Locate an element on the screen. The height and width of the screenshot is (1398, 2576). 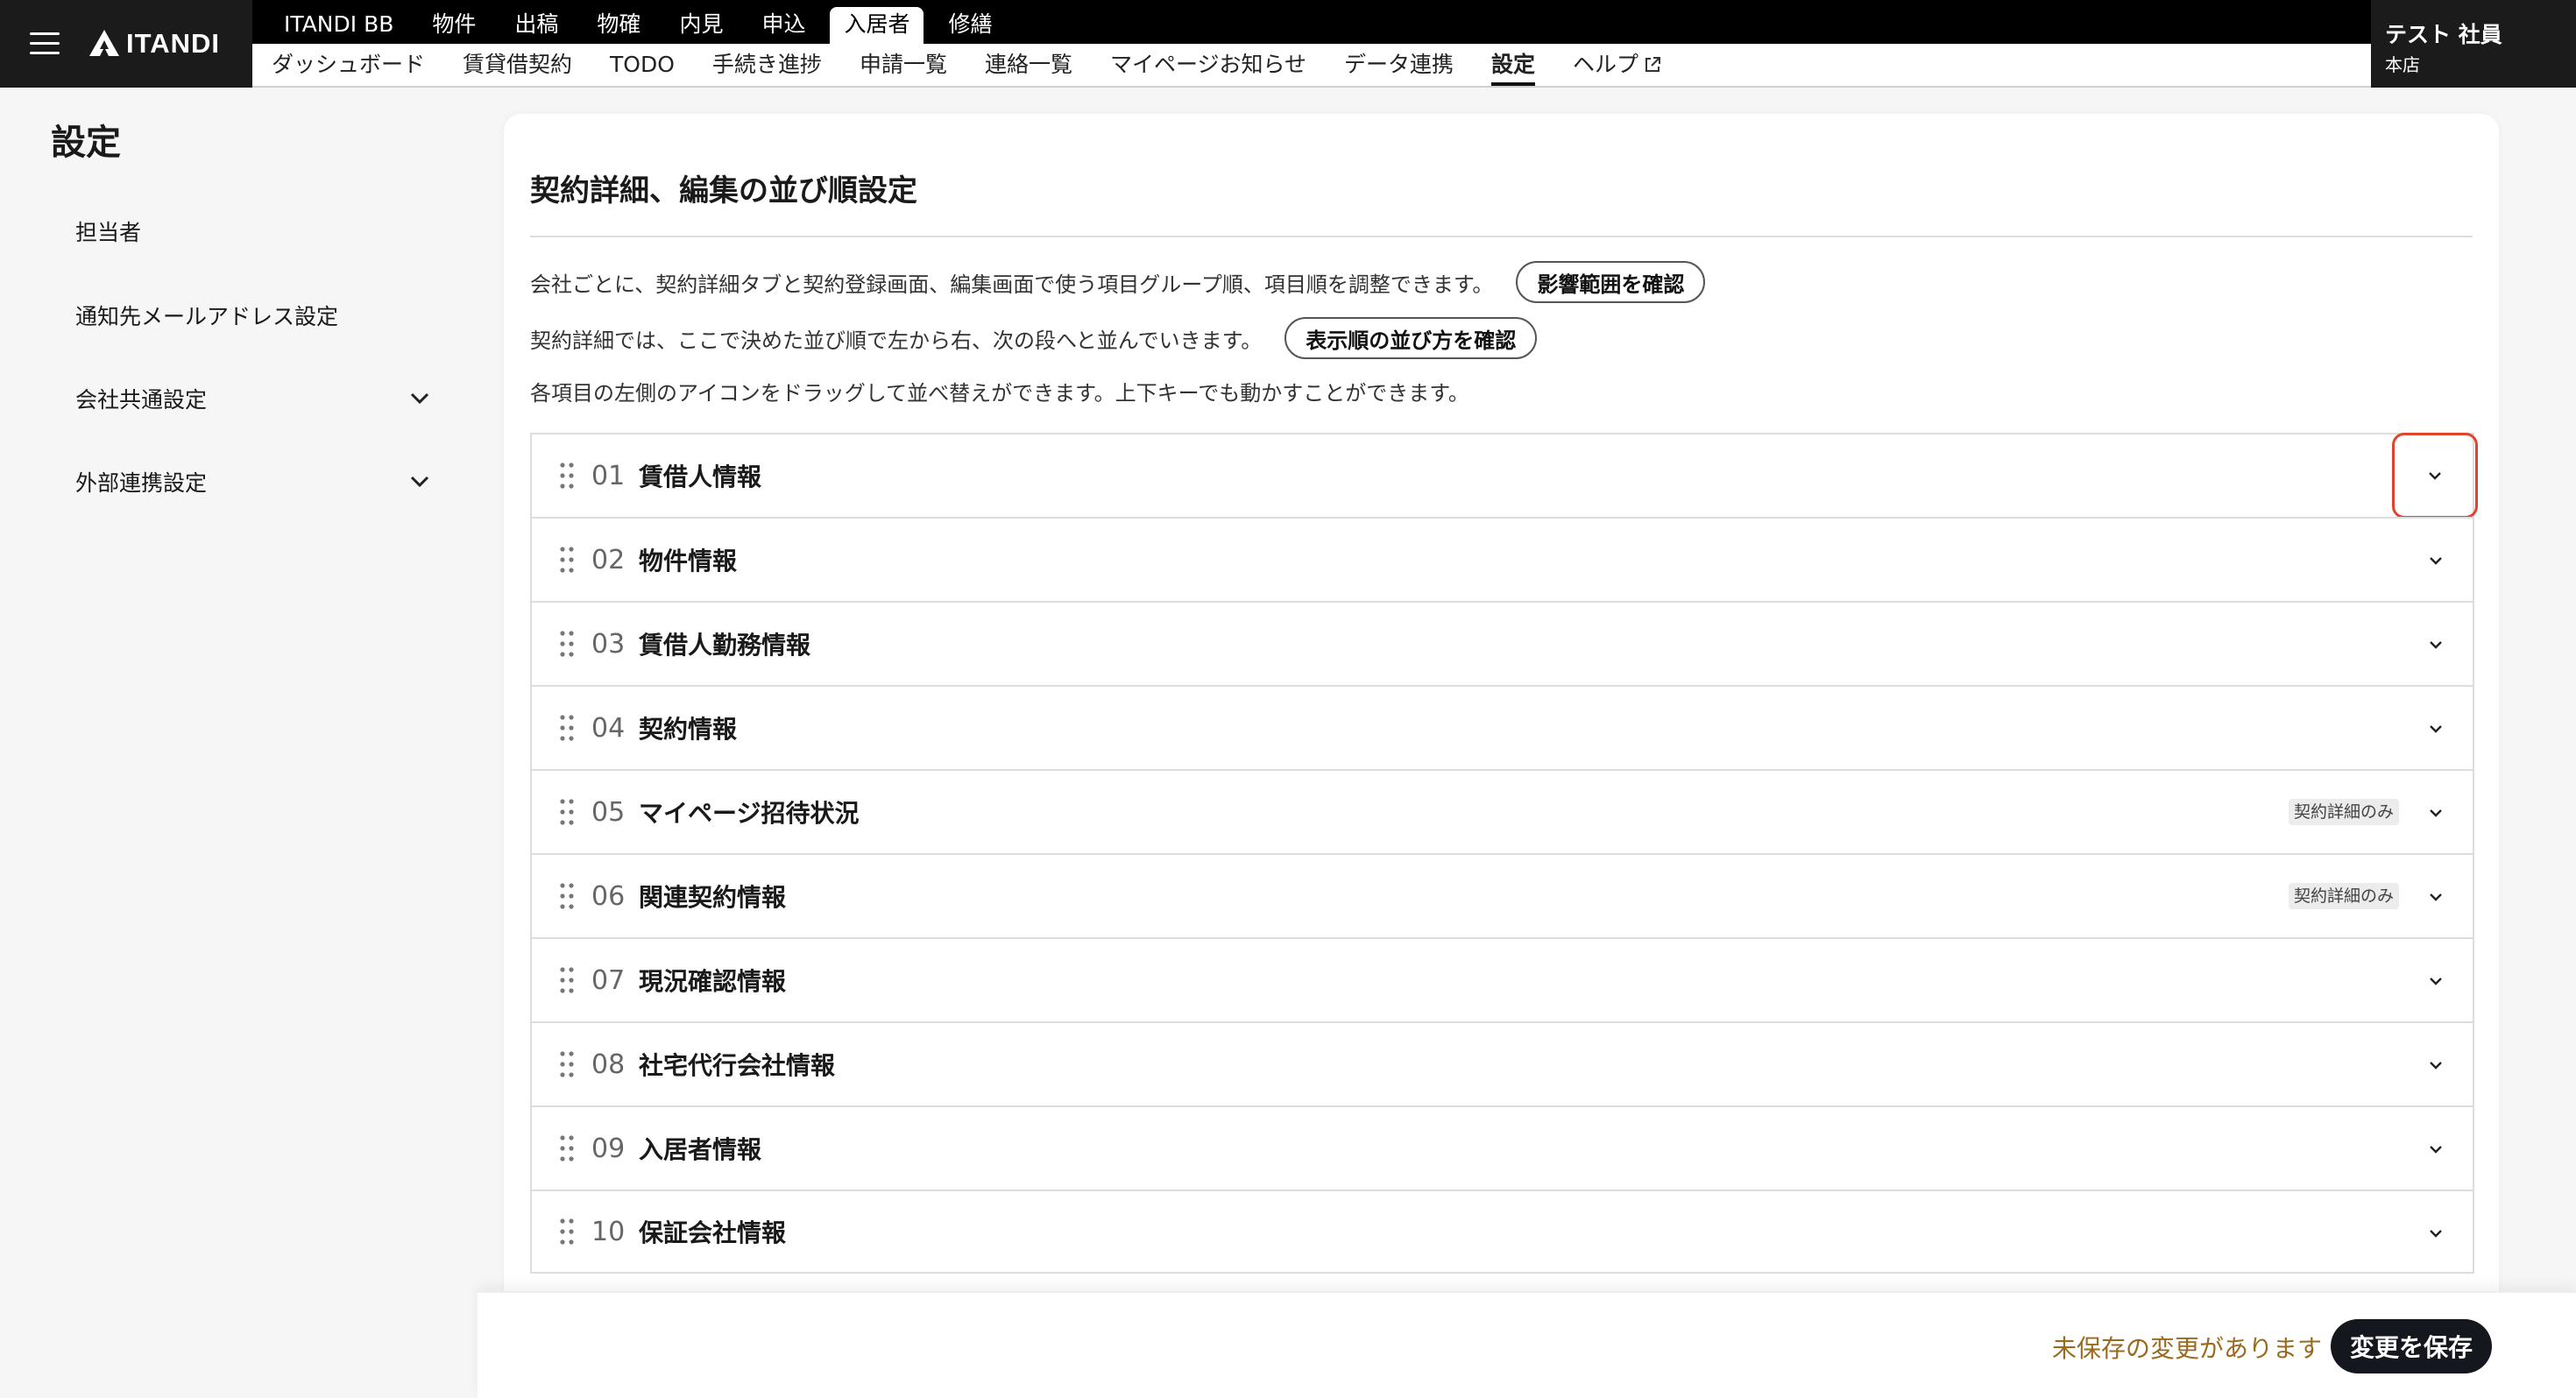
sidebar-item-label: 担当者 is located at coordinates (108, 232).